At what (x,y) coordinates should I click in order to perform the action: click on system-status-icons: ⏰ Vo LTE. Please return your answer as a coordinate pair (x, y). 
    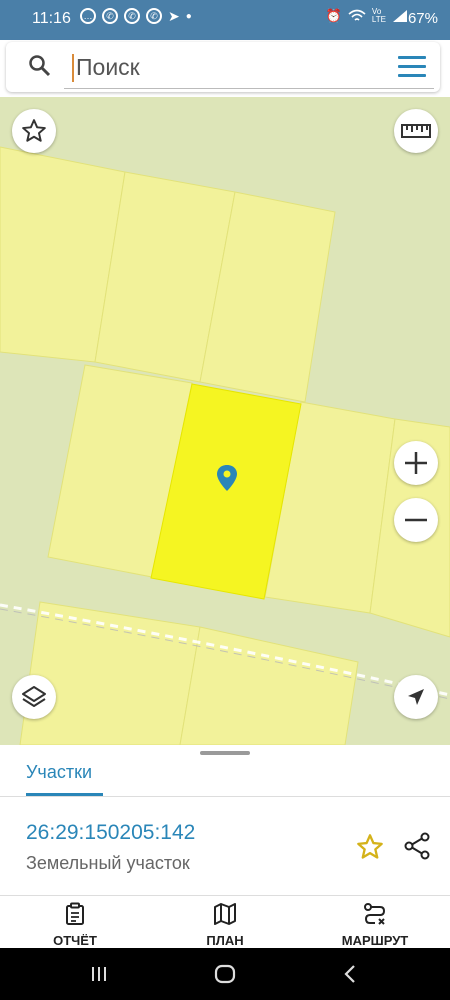
    Looking at the image, I should click on (367, 16).